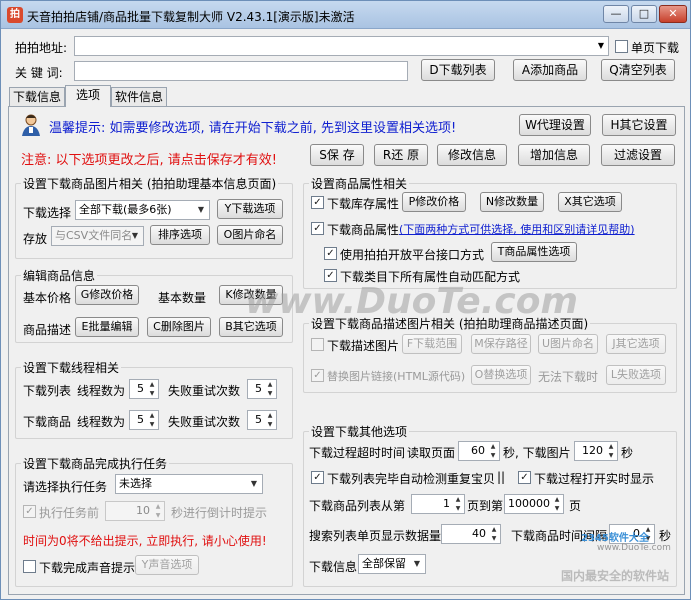 The height and width of the screenshot is (600, 691). I want to click on exec-before-checkbox: ✓, so click(29, 511).